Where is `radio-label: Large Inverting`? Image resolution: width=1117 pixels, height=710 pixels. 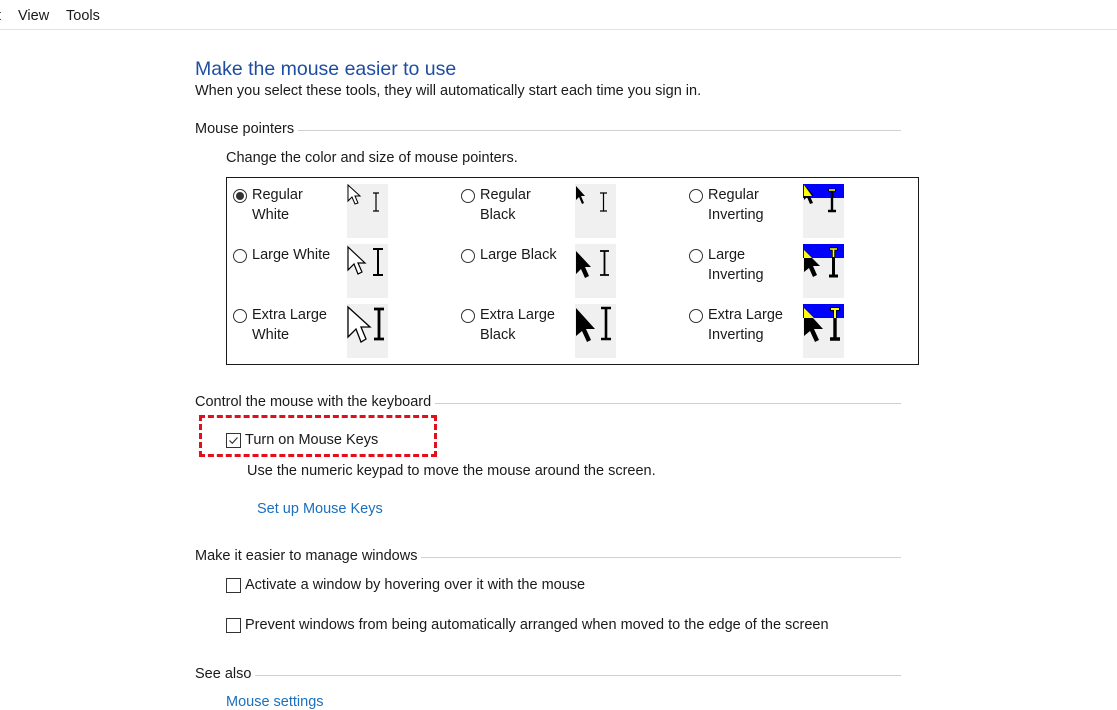
radio-label: Large Inverting is located at coordinates (736, 265).